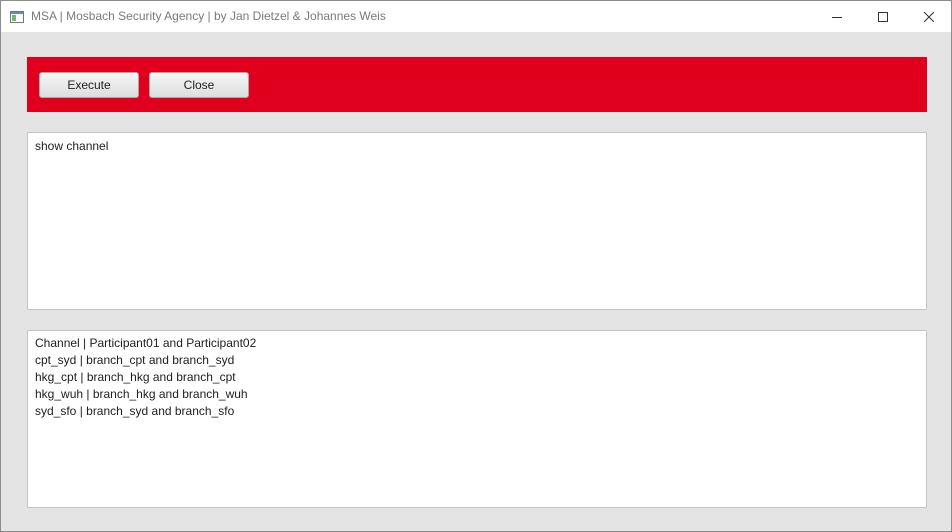 Image resolution: width=952 pixels, height=532 pixels. I want to click on output-line: hkg_cpt | branch_hkg and branch_cpt, so click(135, 377).